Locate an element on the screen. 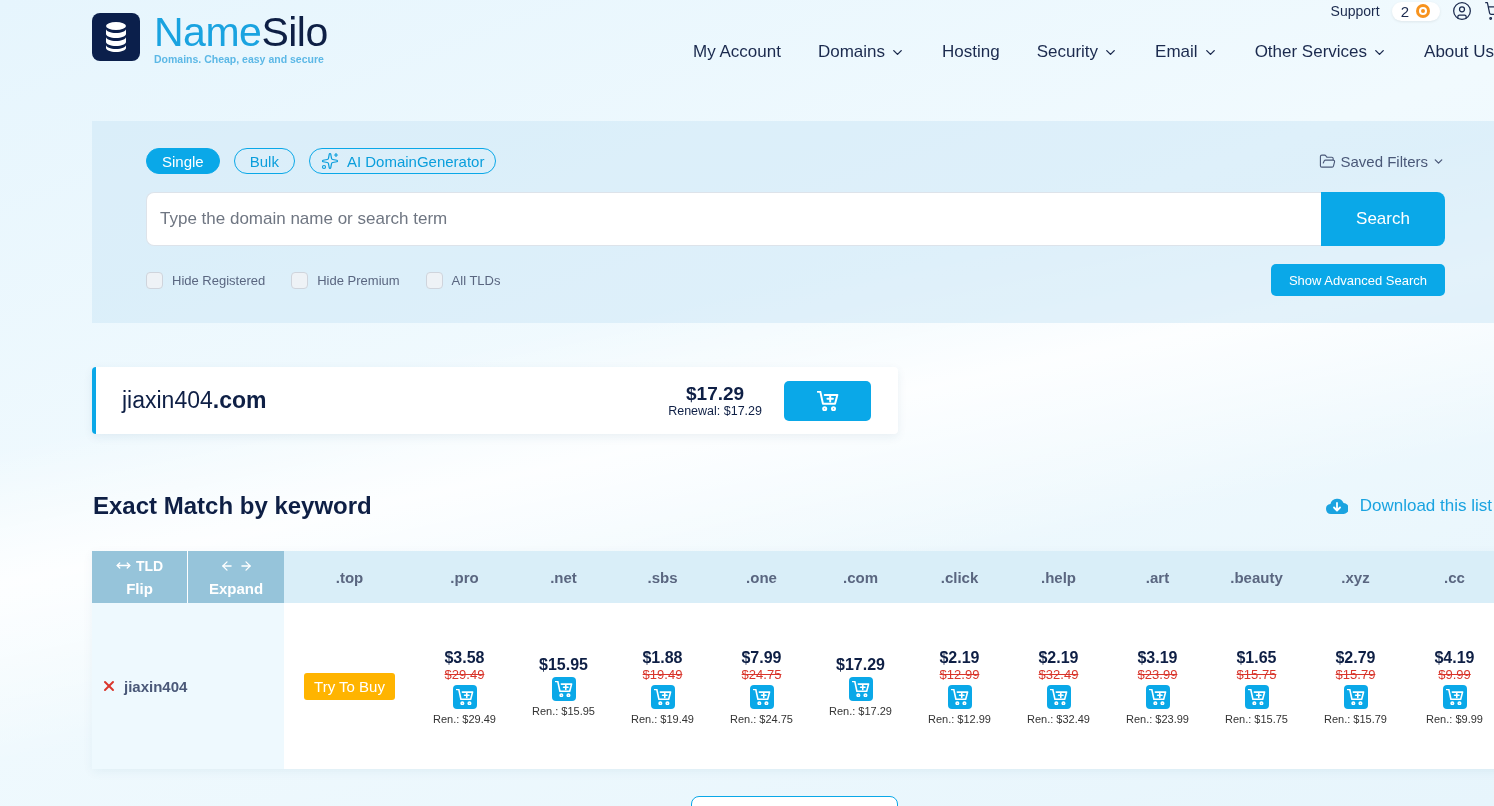  renewal-price: Renewal: $17.29 is located at coordinates (715, 410).